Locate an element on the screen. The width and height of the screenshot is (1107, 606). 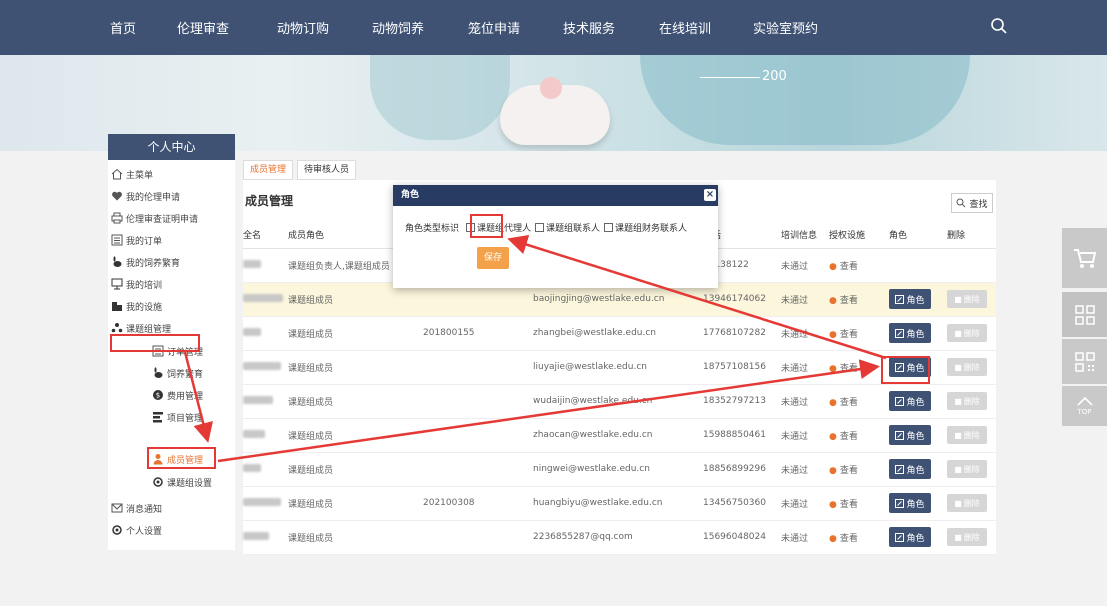
qrcode-float-button is located at coordinates (1084, 361).